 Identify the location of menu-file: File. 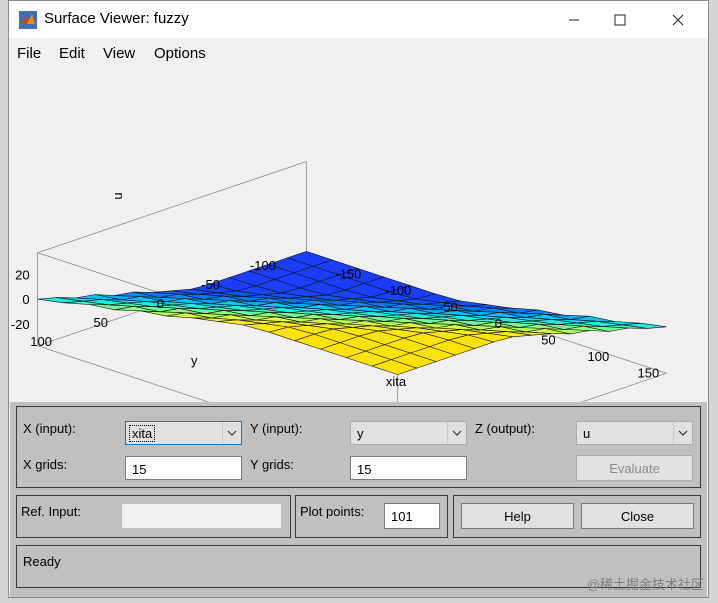
(29, 53).